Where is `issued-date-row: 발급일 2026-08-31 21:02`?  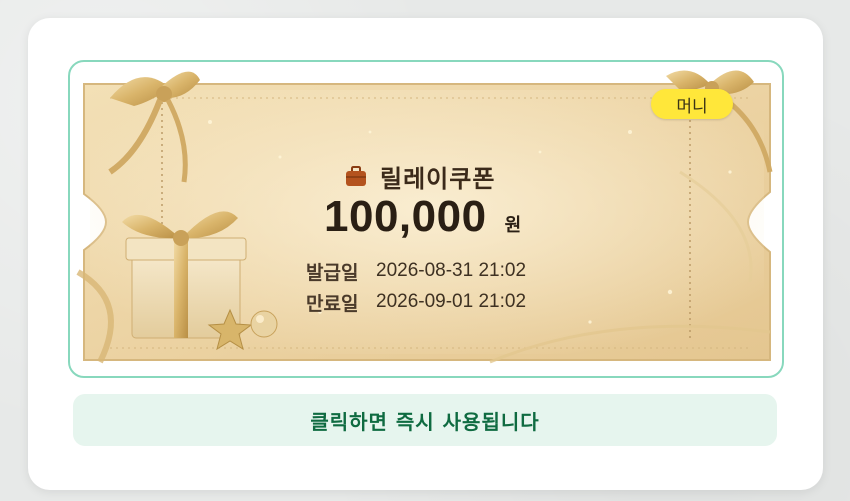 issued-date-row: 발급일 2026-08-31 21:02 is located at coordinates (416, 271).